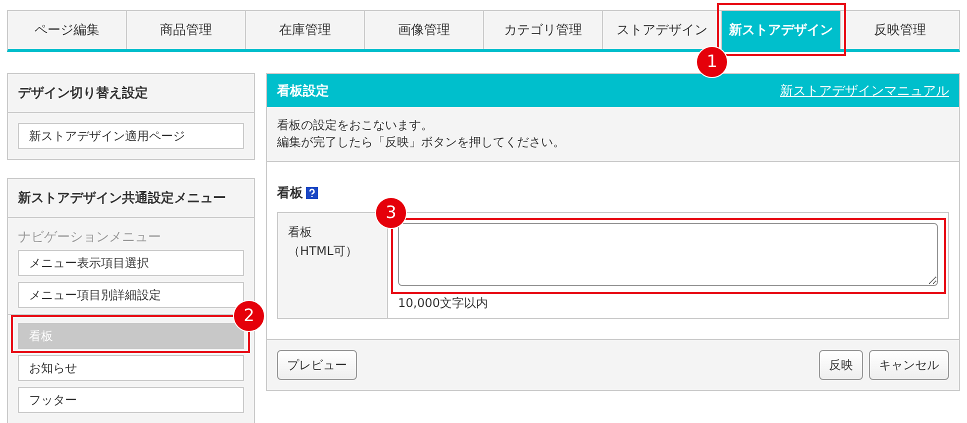  Describe the element at coordinates (131, 400) in the screenshot. I see `sidebar-item: フッター` at that location.